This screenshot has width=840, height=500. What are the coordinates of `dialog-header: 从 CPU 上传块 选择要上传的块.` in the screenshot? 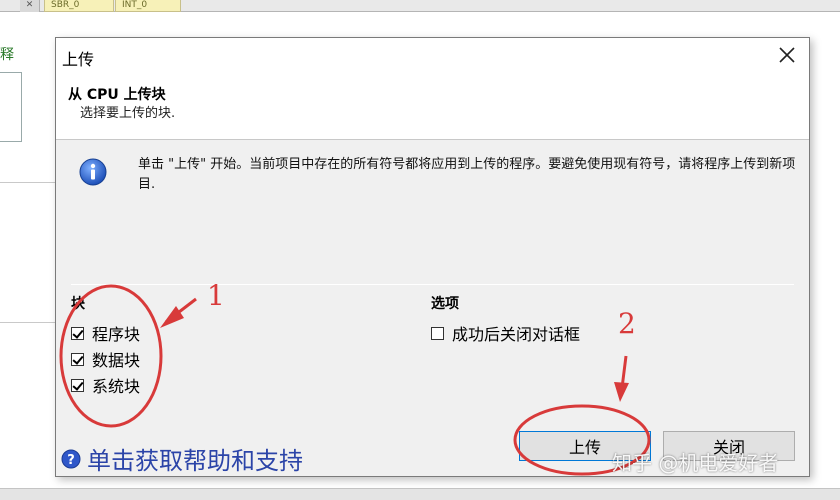 It's located at (432, 107).